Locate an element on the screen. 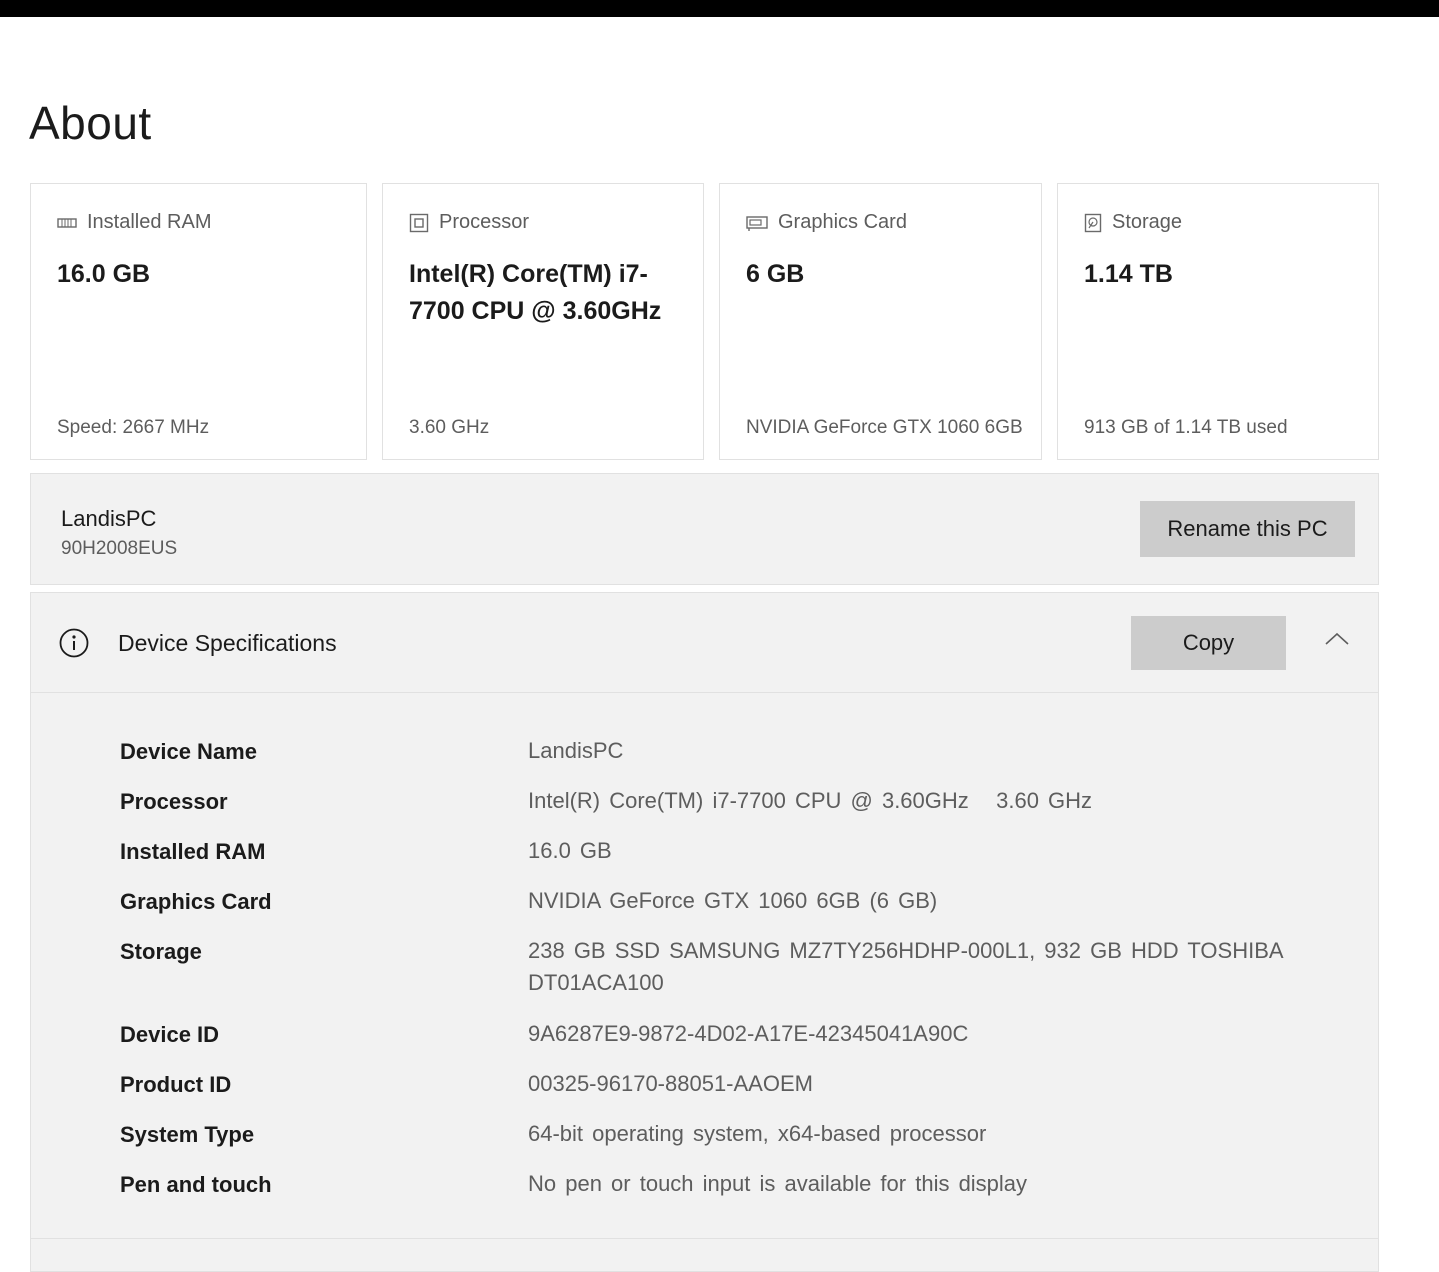  card-header: Processor is located at coordinates (469, 222).